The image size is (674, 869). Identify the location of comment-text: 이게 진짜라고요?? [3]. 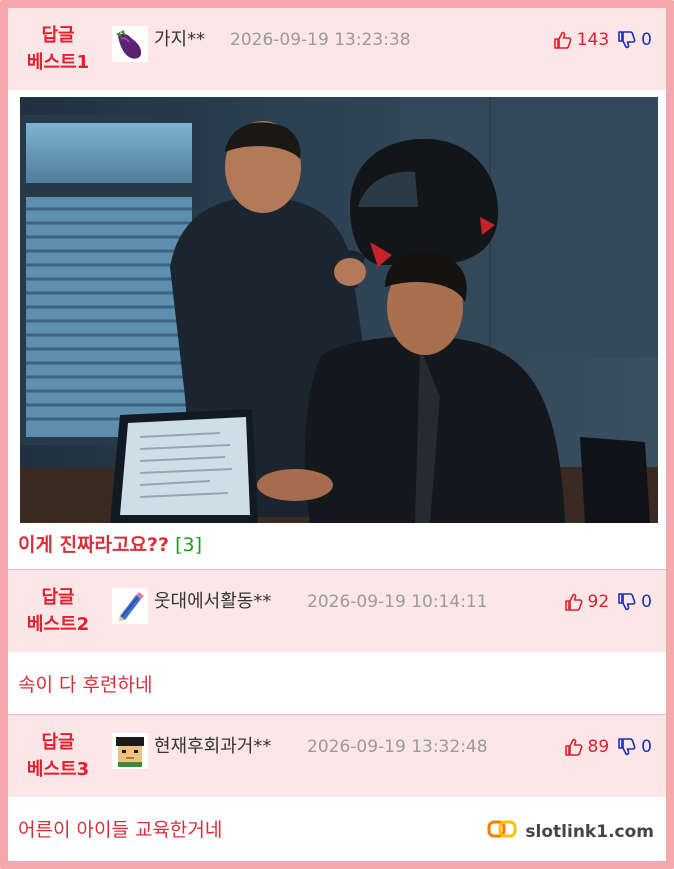
(110, 543).